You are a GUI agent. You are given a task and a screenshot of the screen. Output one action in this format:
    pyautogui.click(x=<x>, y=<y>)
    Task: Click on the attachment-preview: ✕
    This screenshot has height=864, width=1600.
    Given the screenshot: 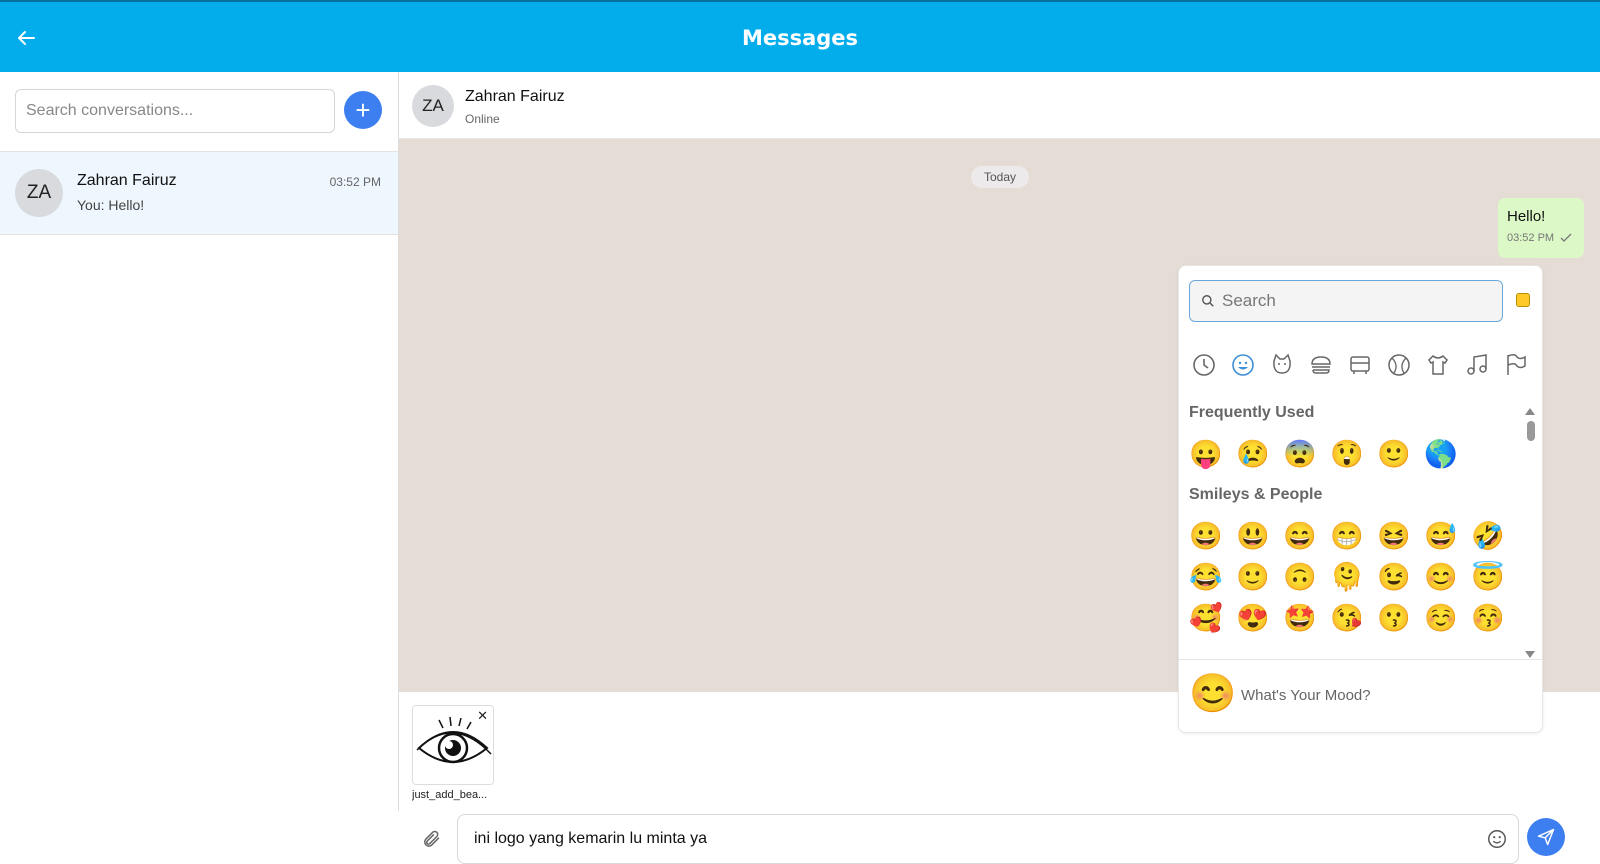 What is the action you would take?
    pyautogui.click(x=453, y=745)
    